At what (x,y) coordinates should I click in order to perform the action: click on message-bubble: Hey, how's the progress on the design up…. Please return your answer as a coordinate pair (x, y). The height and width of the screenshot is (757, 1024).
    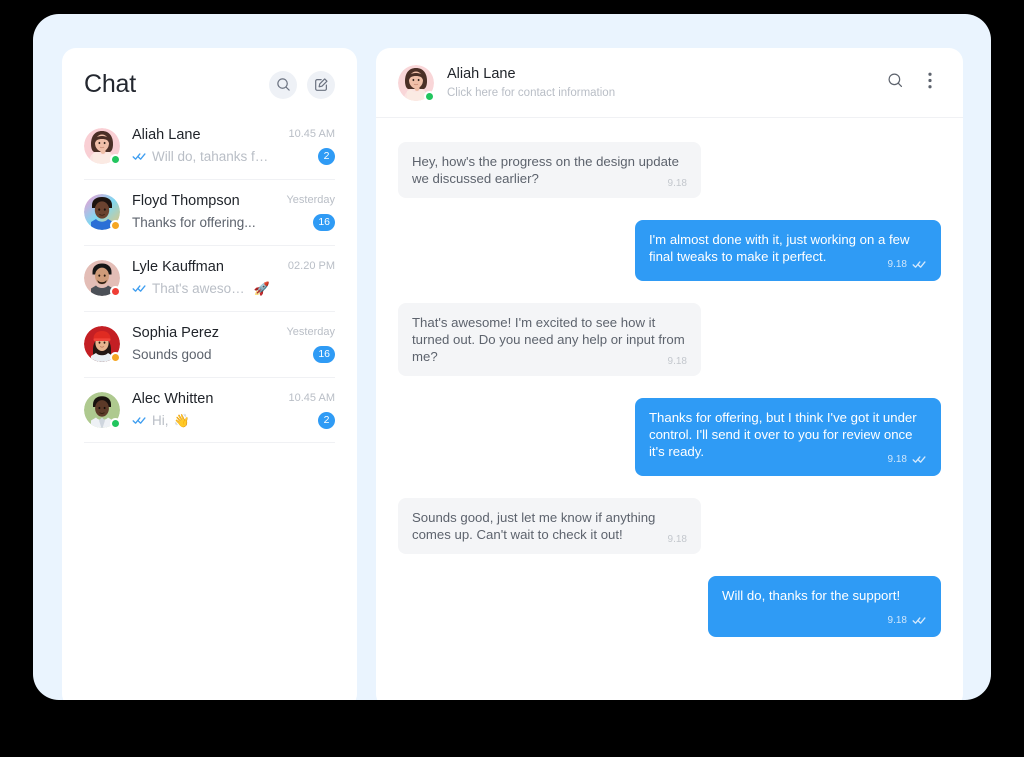
    Looking at the image, I should click on (549, 170).